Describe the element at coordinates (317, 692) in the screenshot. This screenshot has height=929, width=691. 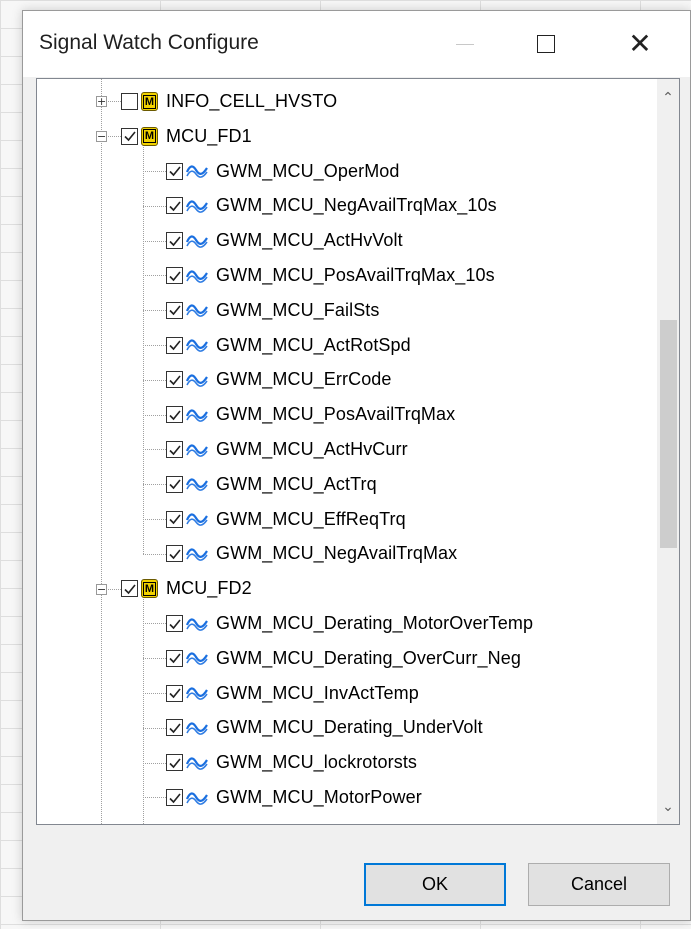
I see `signal-label: GWM_MCU_InvActTemp` at that location.